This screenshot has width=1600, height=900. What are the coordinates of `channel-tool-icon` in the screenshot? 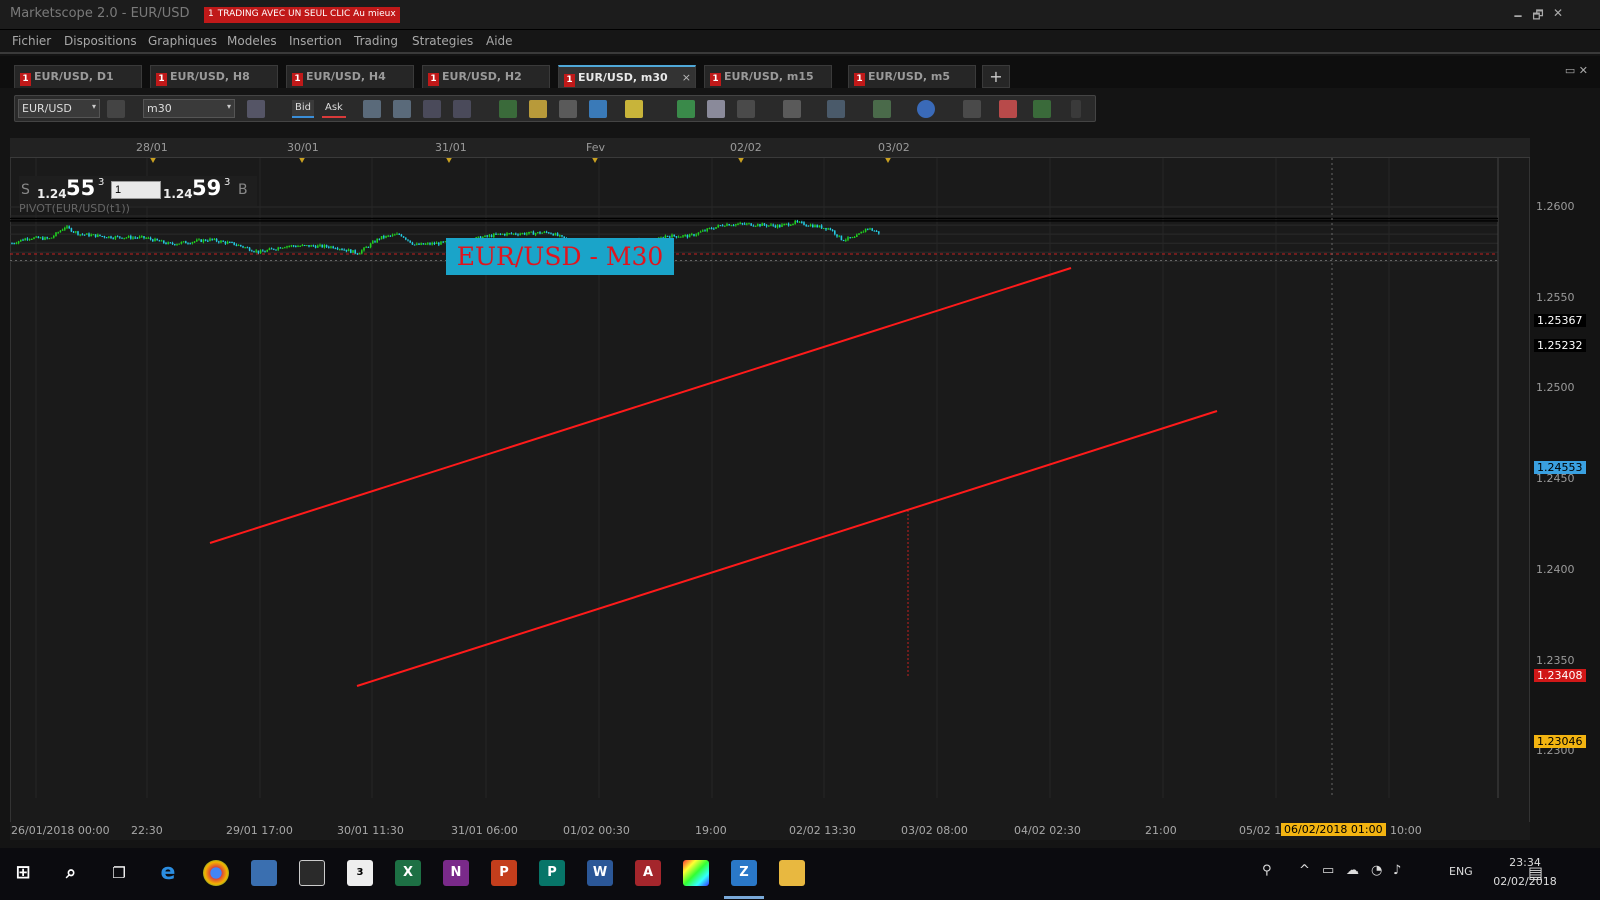 It's located at (792, 109).